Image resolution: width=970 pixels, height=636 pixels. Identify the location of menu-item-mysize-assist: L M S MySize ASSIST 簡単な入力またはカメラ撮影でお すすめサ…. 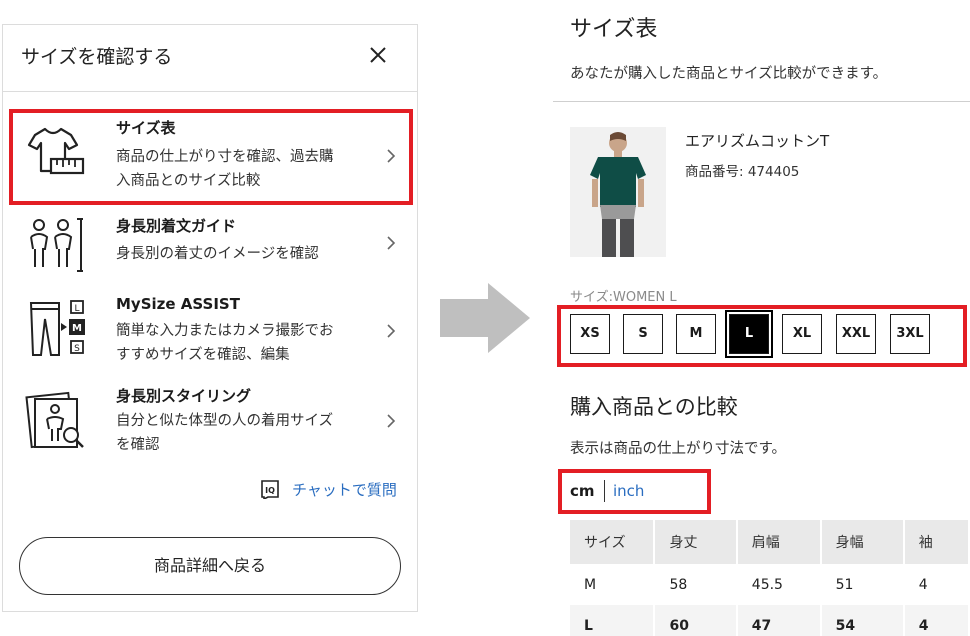
(211, 333).